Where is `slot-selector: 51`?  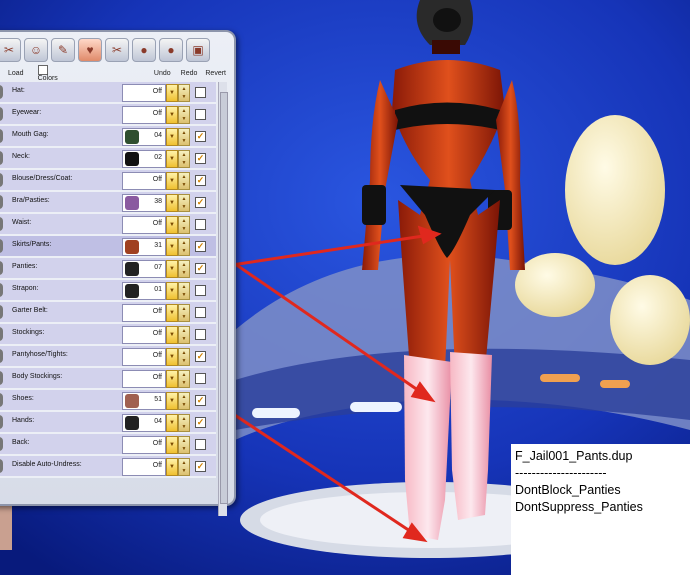 slot-selector: 51 is located at coordinates (144, 401).